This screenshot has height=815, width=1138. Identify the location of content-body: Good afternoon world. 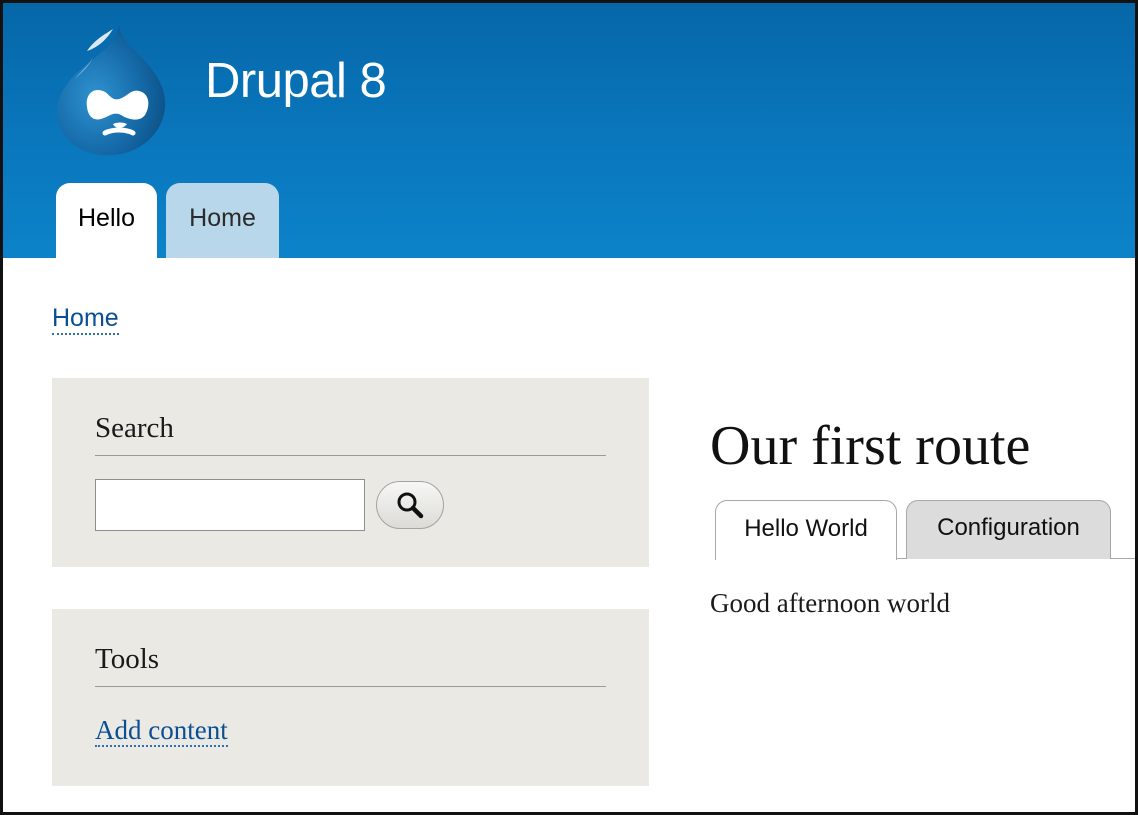
(830, 603).